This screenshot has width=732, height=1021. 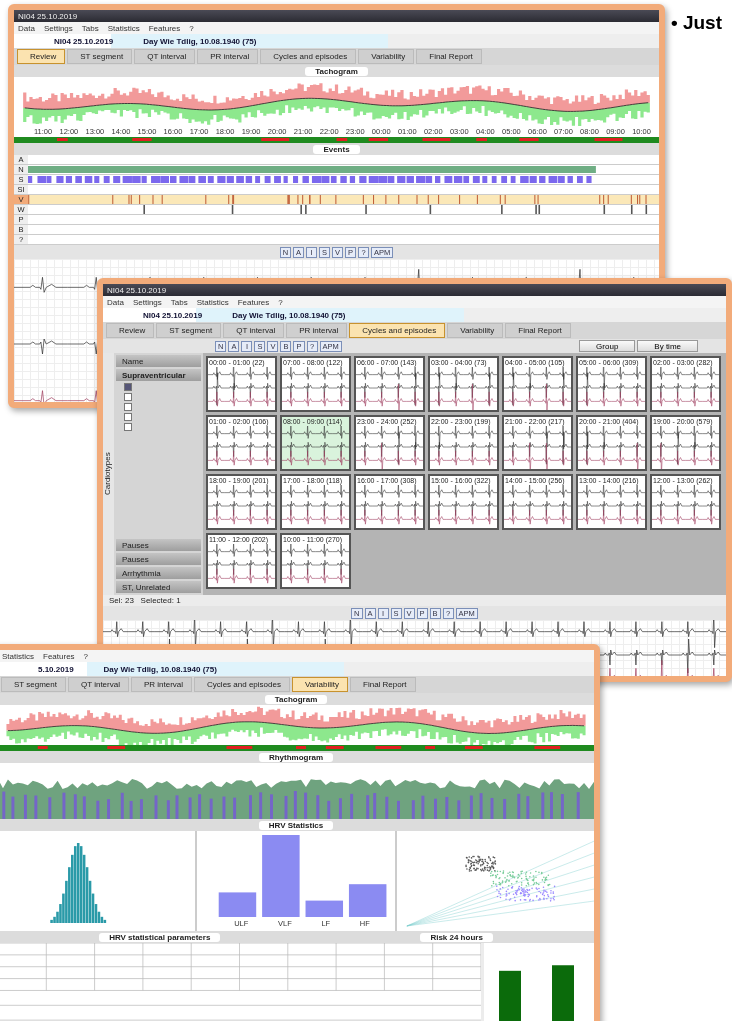 I want to click on panel-title: Tachogram, so click(x=296, y=699).